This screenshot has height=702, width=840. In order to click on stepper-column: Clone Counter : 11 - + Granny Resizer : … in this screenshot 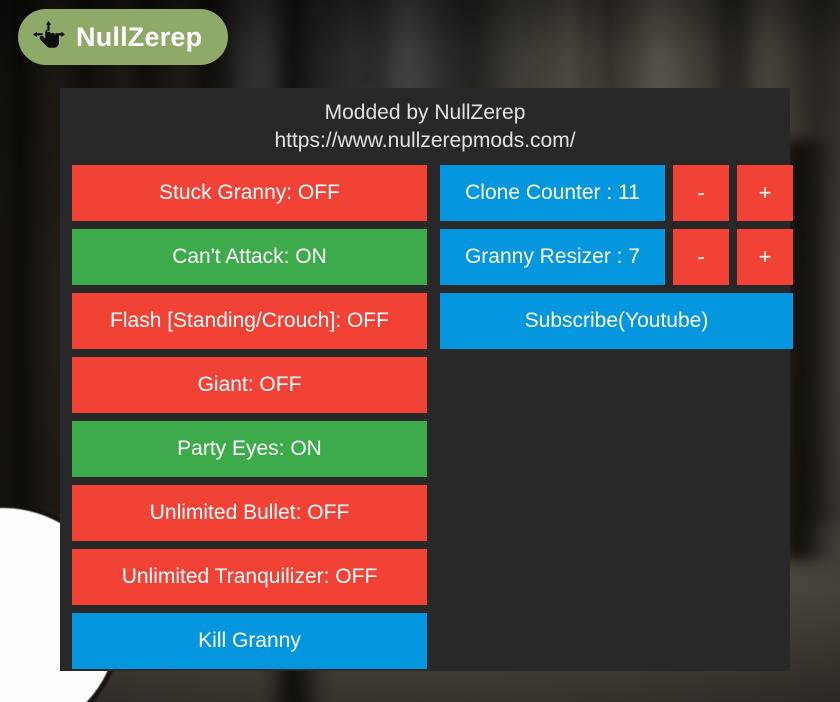, I will do `click(616, 256)`.